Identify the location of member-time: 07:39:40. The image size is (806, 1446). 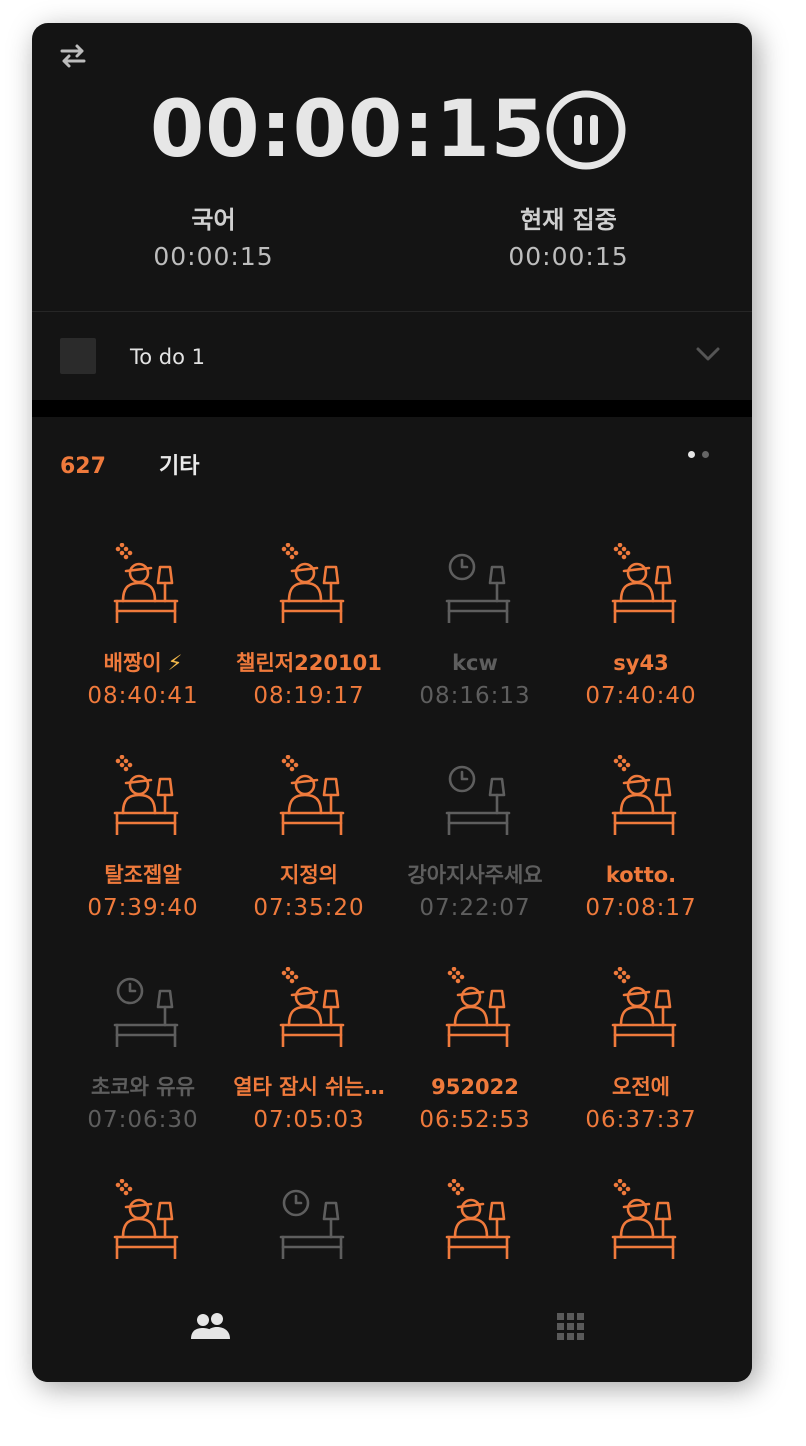
(143, 908).